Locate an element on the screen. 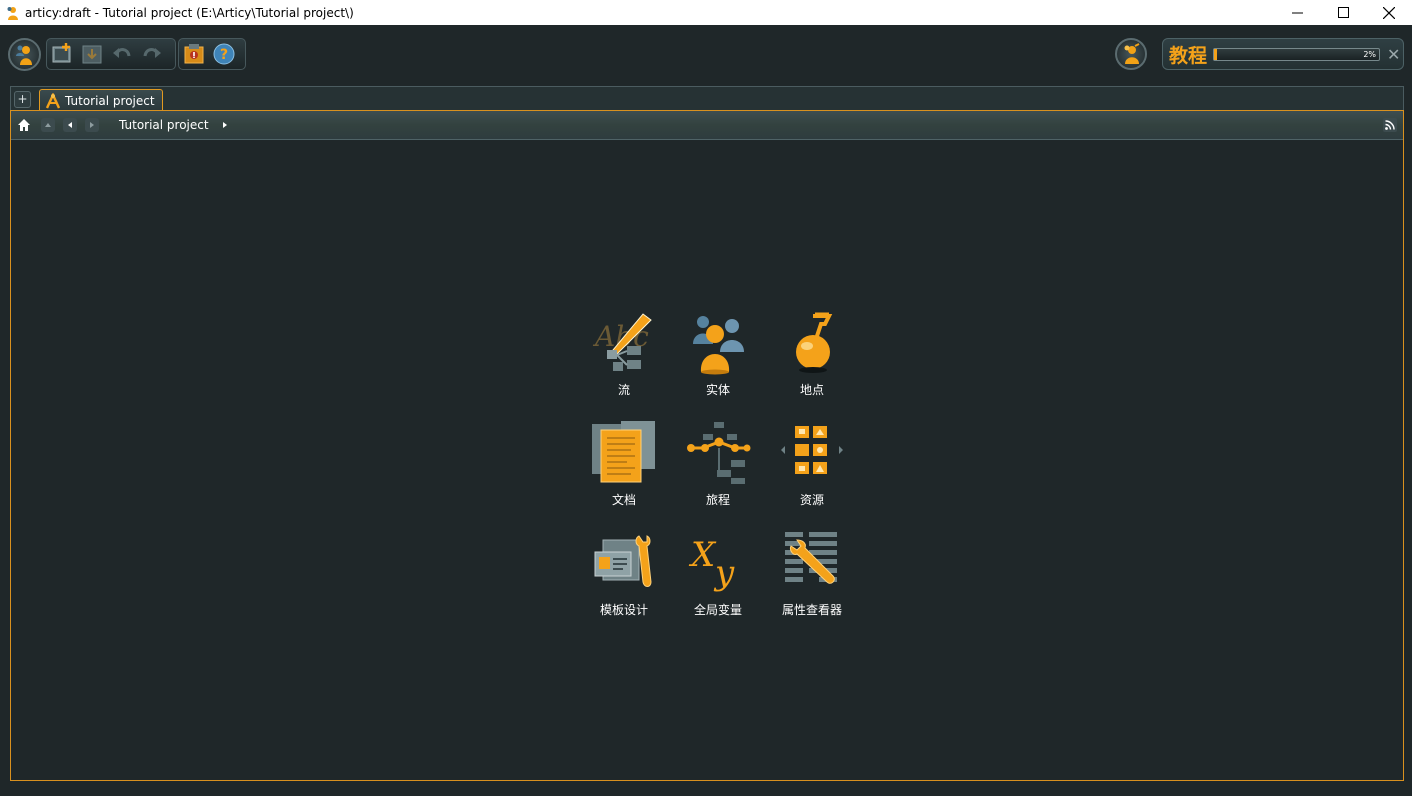 The height and width of the screenshot is (796, 1412). entities-icon is located at coordinates (718, 345).